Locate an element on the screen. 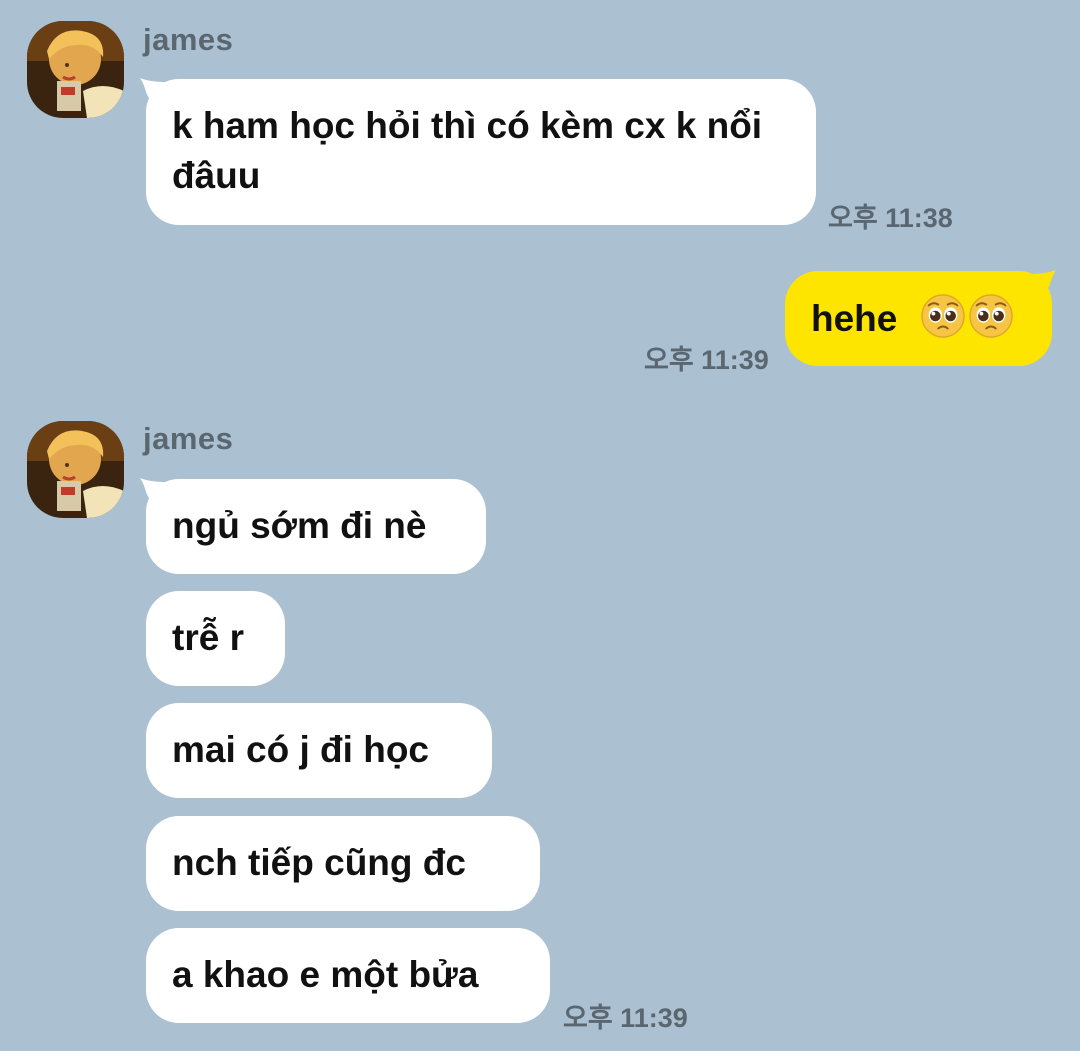 This screenshot has width=1080, height=1051. message-text: trễ r is located at coordinates (208, 637).